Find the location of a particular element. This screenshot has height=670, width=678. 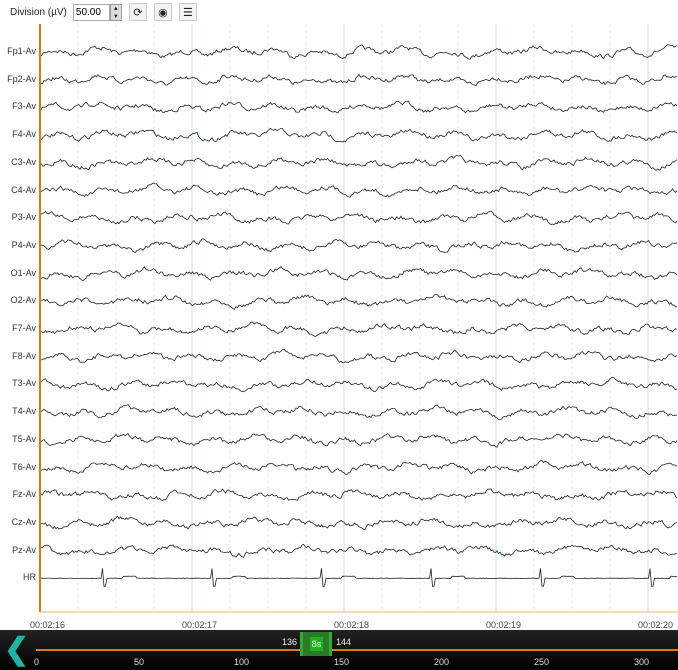

refresh-icon: ⟳ is located at coordinates (137, 12).